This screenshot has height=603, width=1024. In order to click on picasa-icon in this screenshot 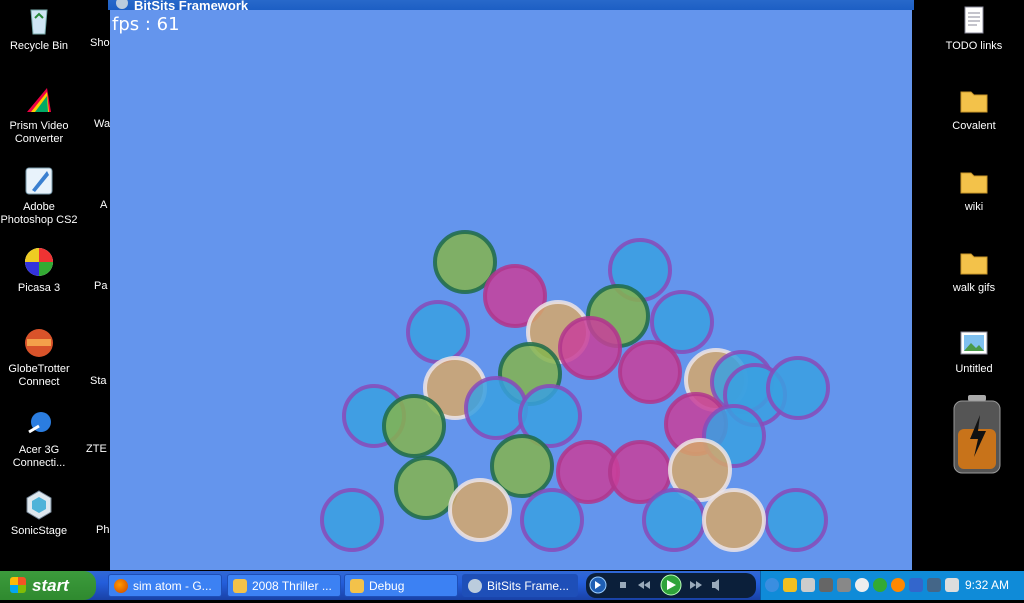, I will do `click(39, 262)`.